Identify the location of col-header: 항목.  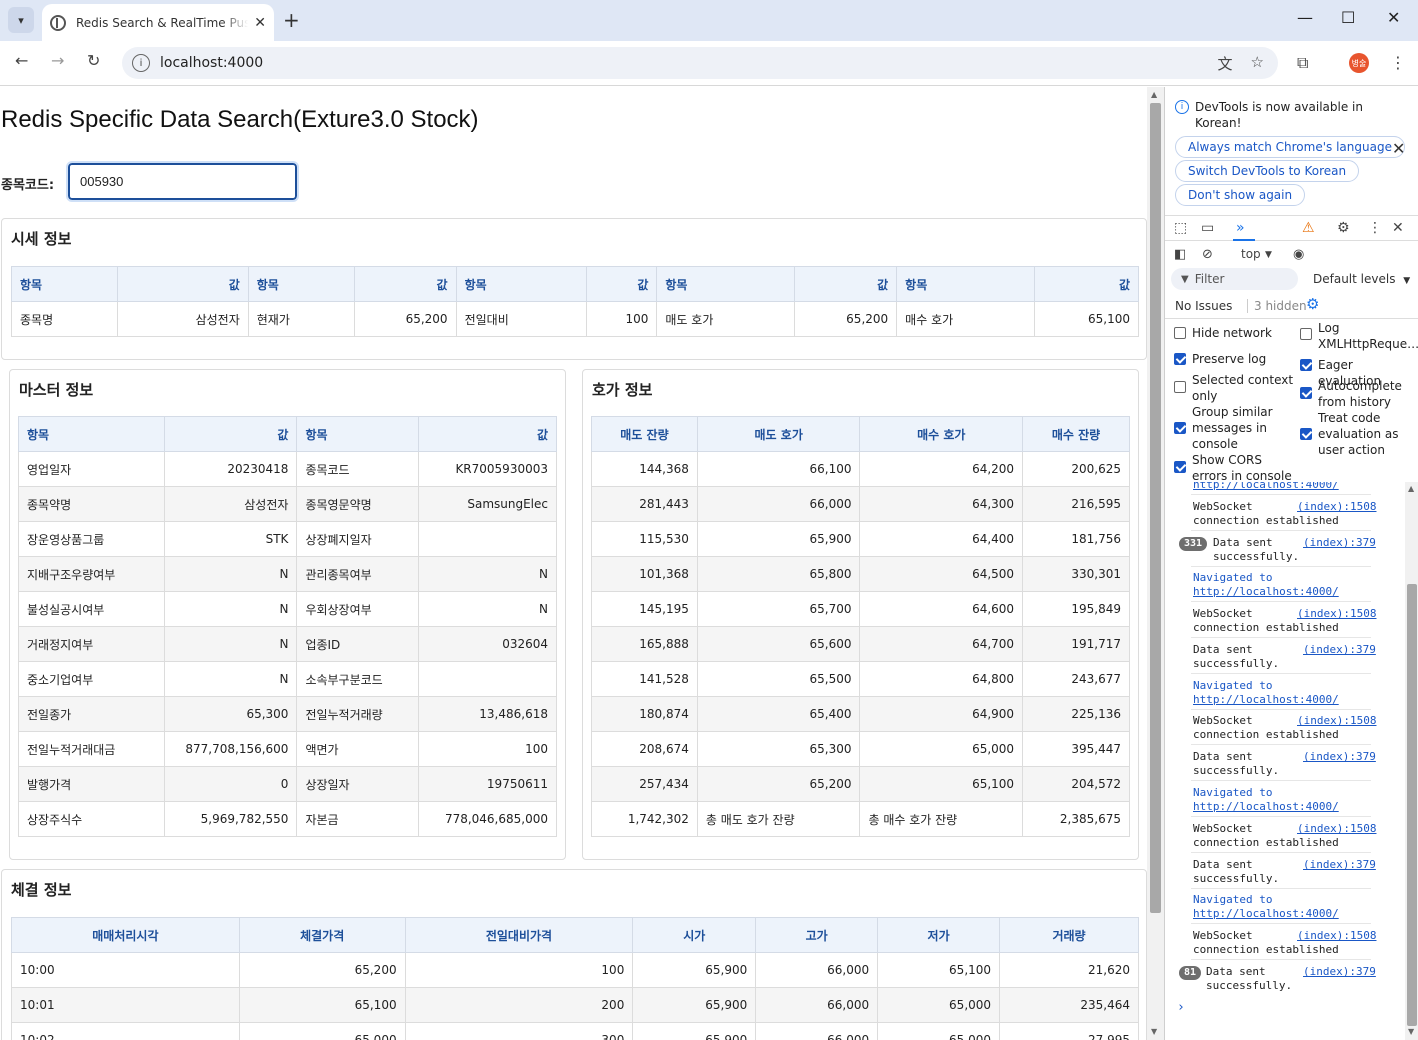
(358, 434).